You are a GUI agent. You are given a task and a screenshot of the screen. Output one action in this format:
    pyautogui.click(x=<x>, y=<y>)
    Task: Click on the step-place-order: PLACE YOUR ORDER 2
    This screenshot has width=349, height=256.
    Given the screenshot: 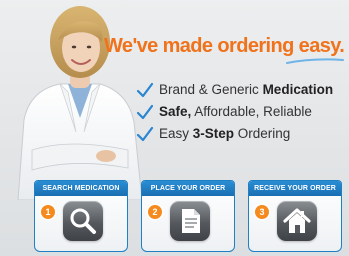 What is the action you would take?
    pyautogui.click(x=188, y=216)
    